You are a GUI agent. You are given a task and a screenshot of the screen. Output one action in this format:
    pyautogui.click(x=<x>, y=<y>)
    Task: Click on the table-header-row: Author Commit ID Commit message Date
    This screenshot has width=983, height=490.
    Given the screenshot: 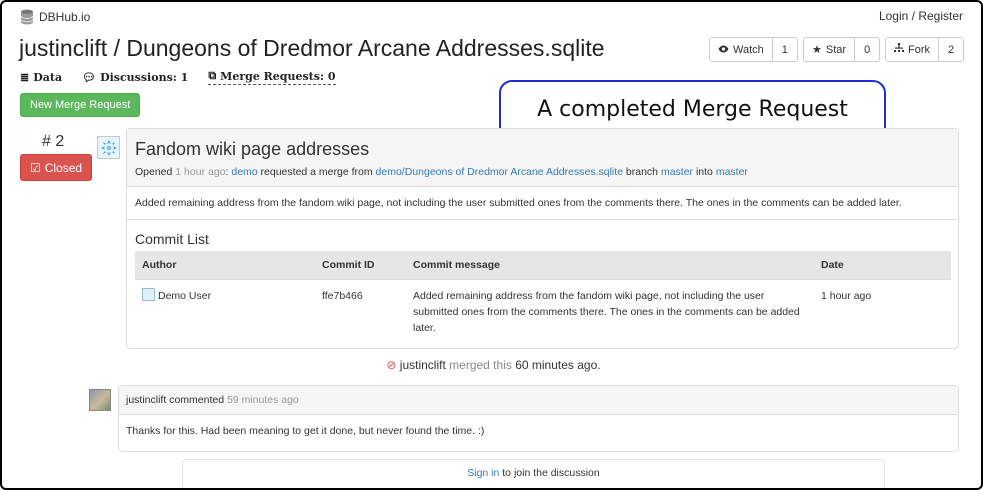 What is the action you would take?
    pyautogui.click(x=543, y=265)
    